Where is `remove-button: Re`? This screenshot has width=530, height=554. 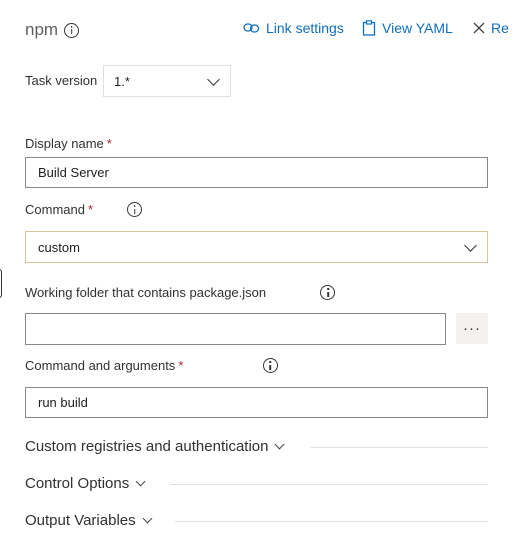
remove-button: Re is located at coordinates (491, 28).